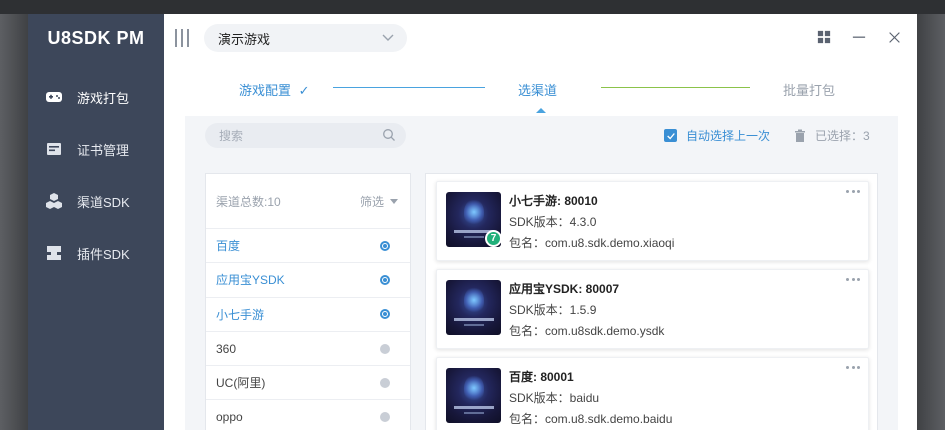  Describe the element at coordinates (472, 7) in the screenshot. I see `bezel-top` at that location.